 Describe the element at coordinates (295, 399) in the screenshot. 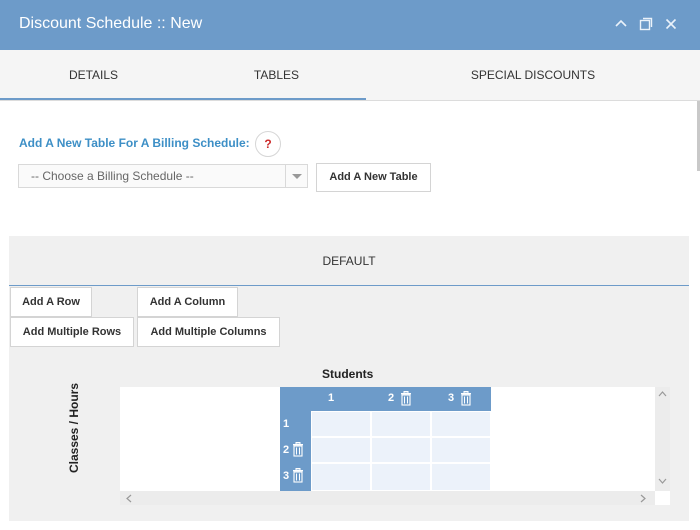

I see `grid-corner` at that location.